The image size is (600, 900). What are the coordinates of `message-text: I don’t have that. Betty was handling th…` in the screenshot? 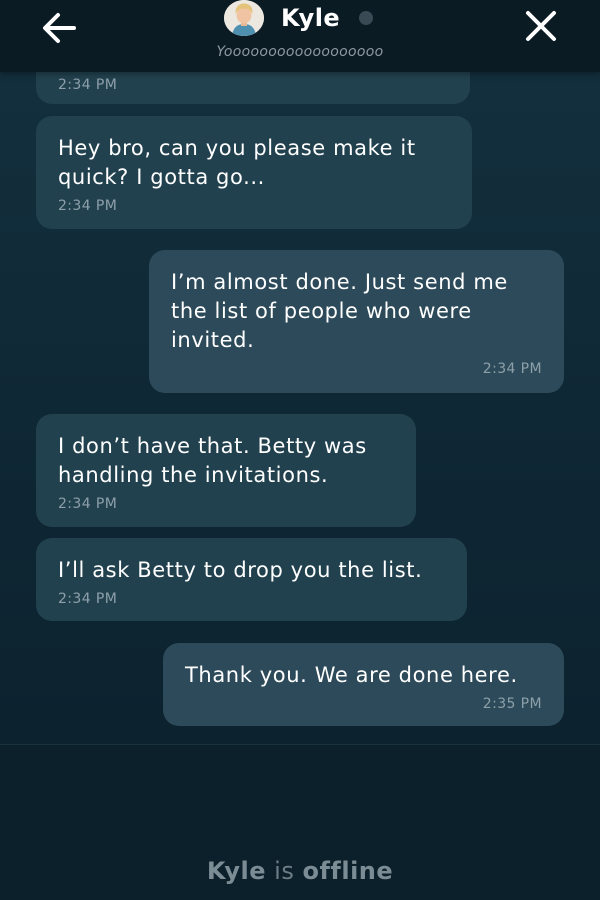 It's located at (212, 460).